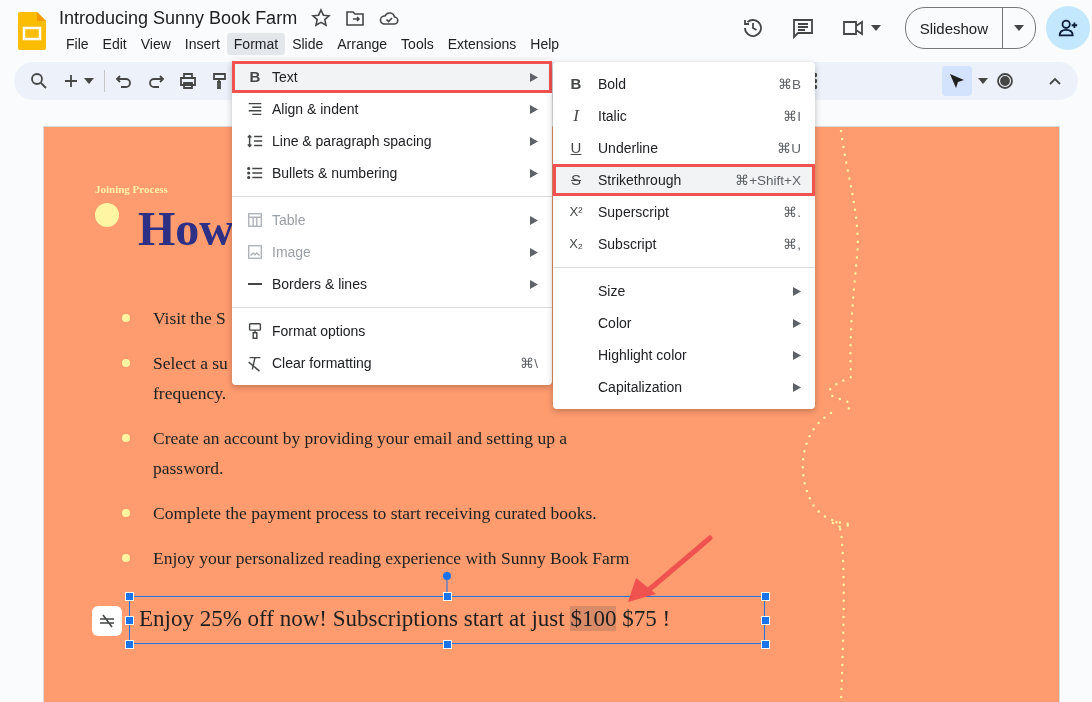 Image resolution: width=1092 pixels, height=702 pixels. Describe the element at coordinates (684, 244) in the screenshot. I see `menu-item: X₂ Subscript ⌘,` at that location.